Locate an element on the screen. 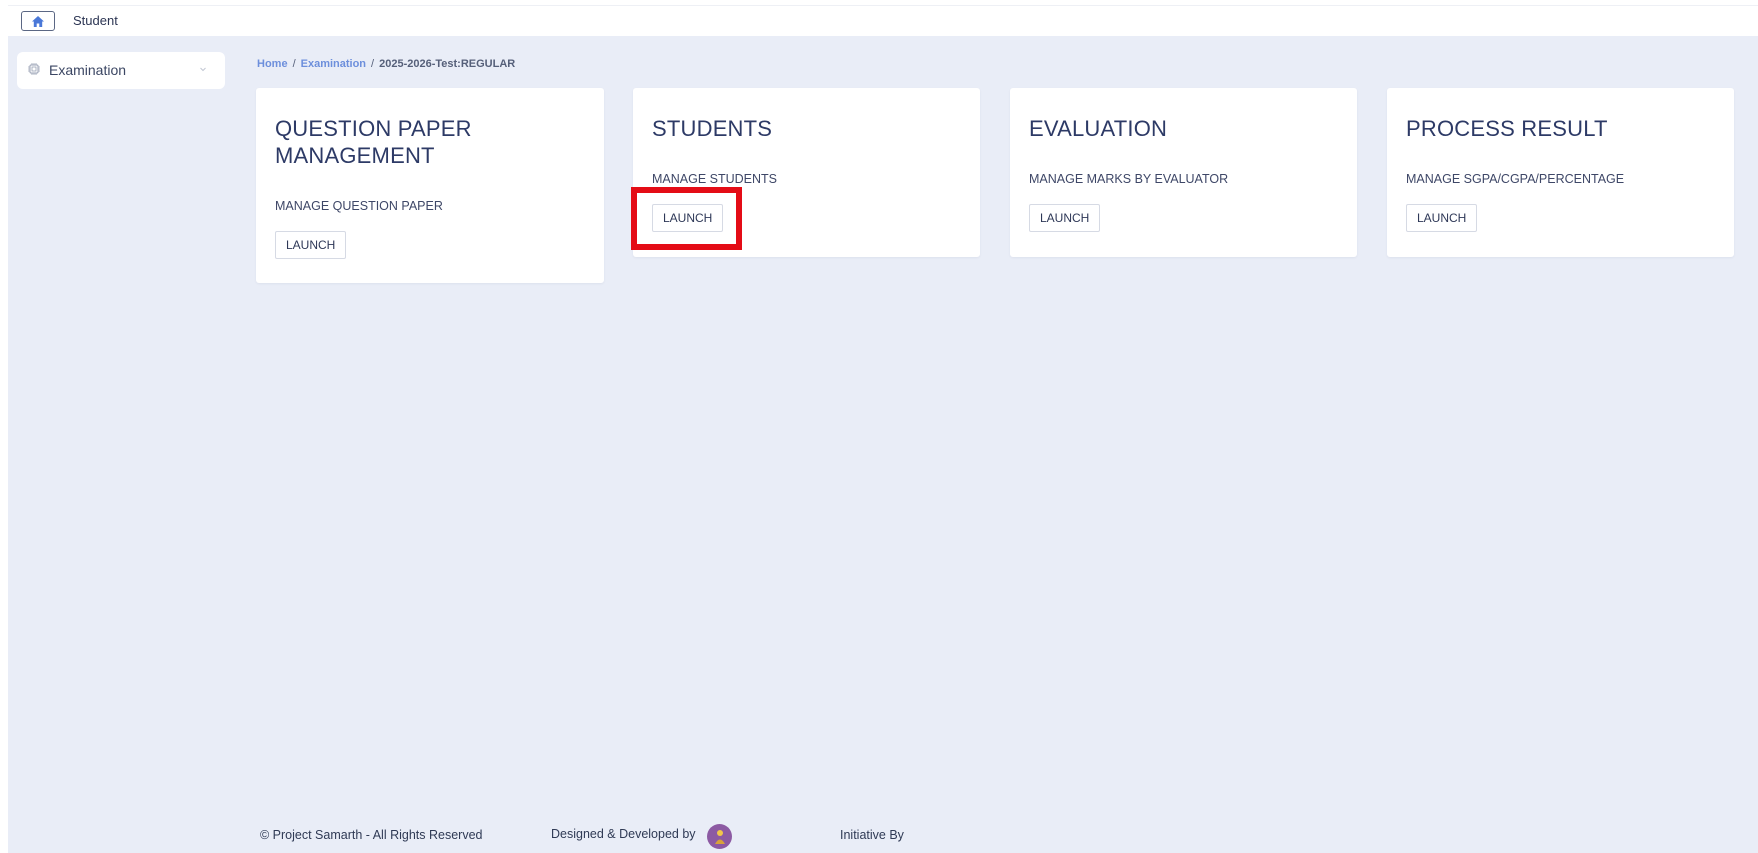 The width and height of the screenshot is (1758, 853). home-button is located at coordinates (38, 21).